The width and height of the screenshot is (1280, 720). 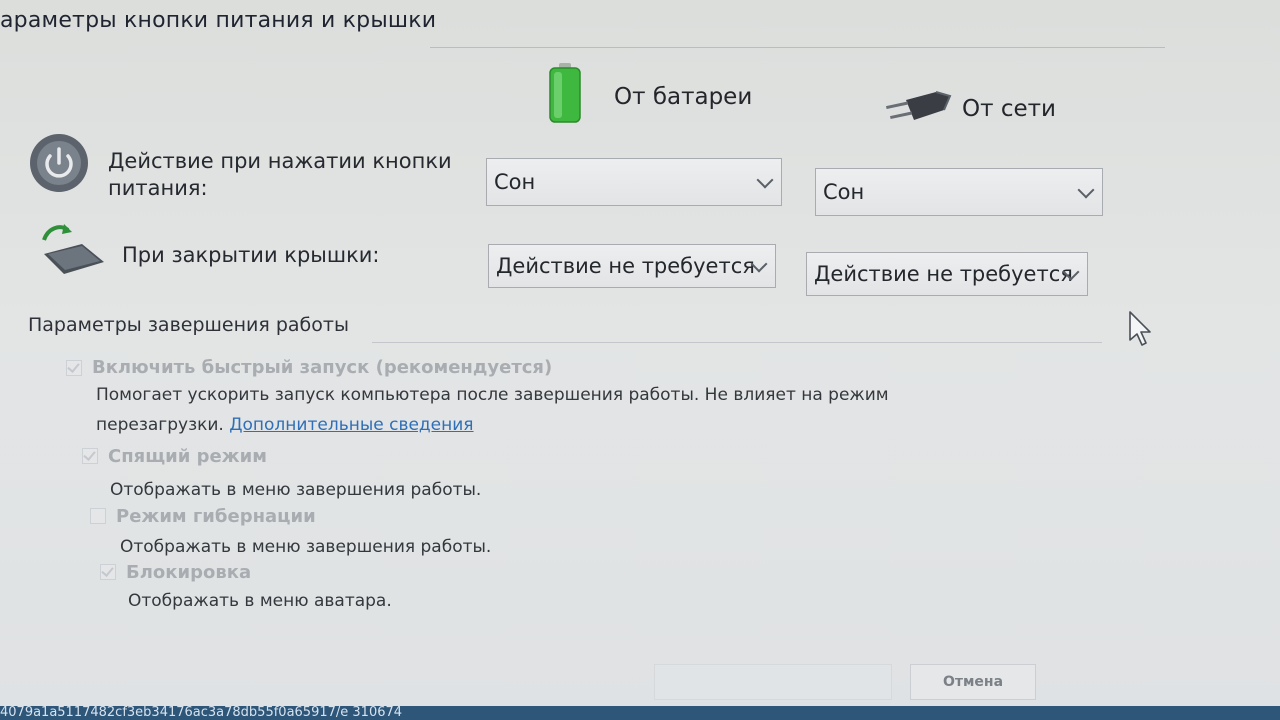 I want to click on lid-battery-select: Действие не требуется, so click(x=632, y=266).